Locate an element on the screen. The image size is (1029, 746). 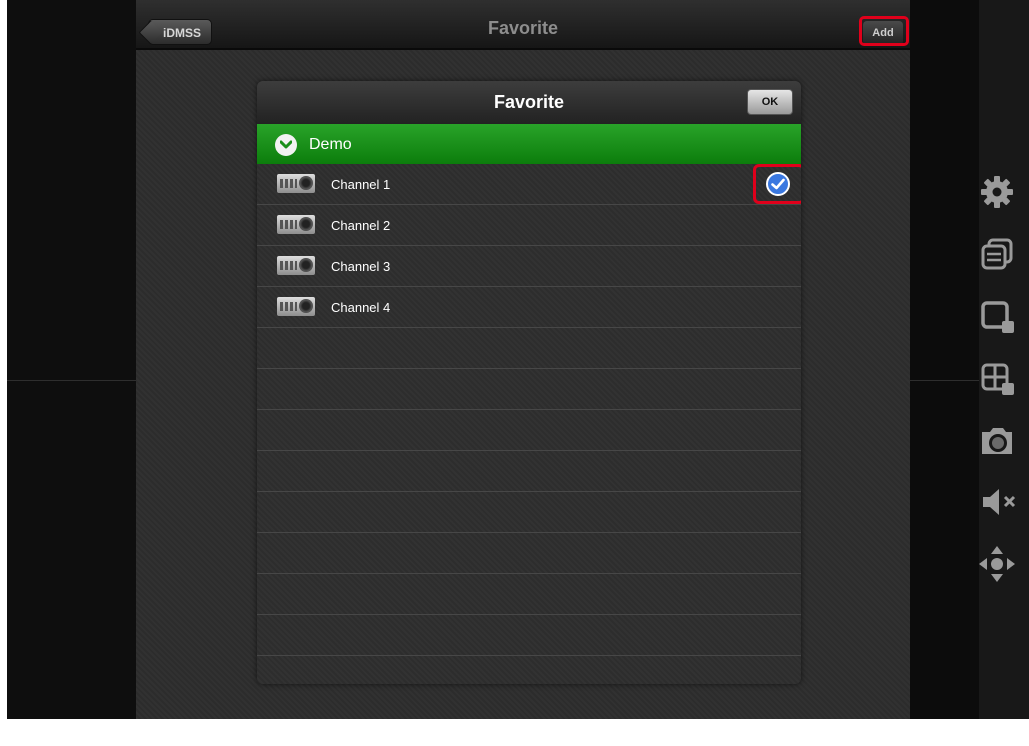
ptz-arrows-icon is located at coordinates (997, 564).